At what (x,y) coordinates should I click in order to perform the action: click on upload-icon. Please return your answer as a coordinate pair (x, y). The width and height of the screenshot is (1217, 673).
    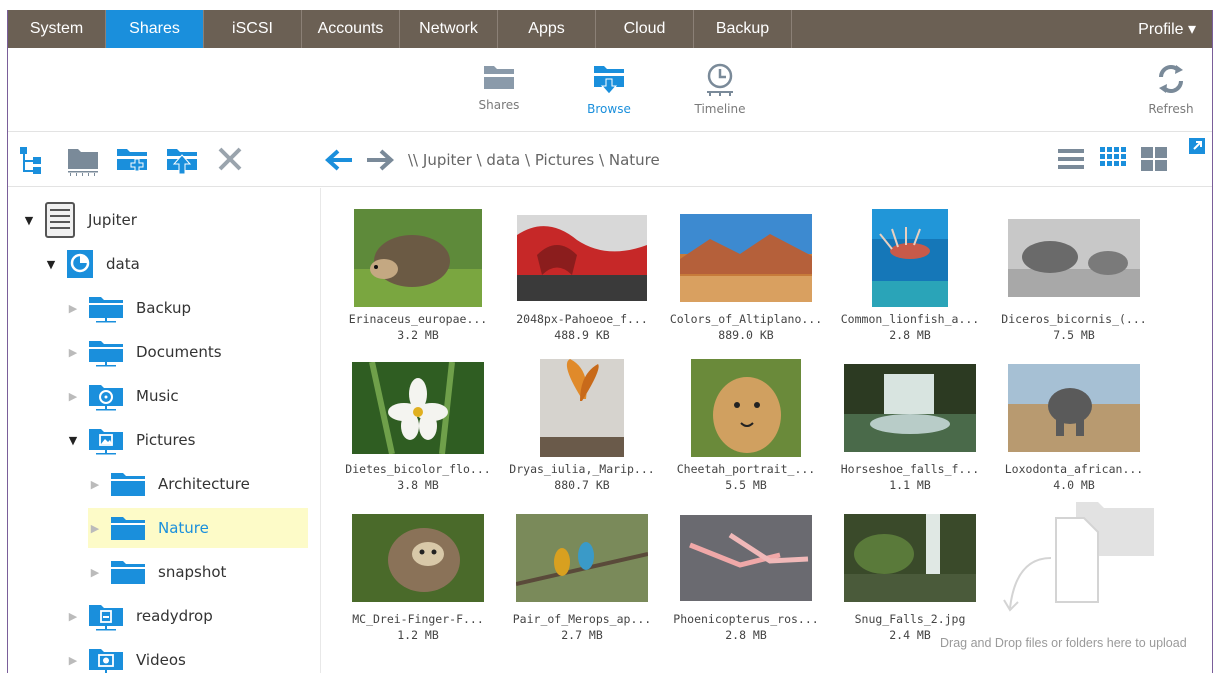
    Looking at the image, I should click on (182, 163).